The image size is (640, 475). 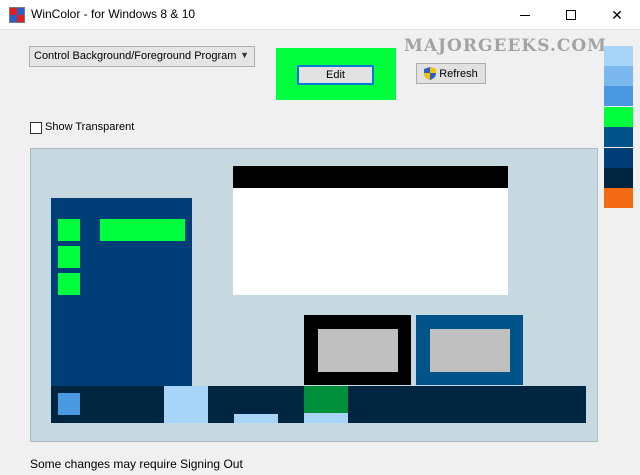 I want to click on preview-active-window-content, so click(x=470, y=350).